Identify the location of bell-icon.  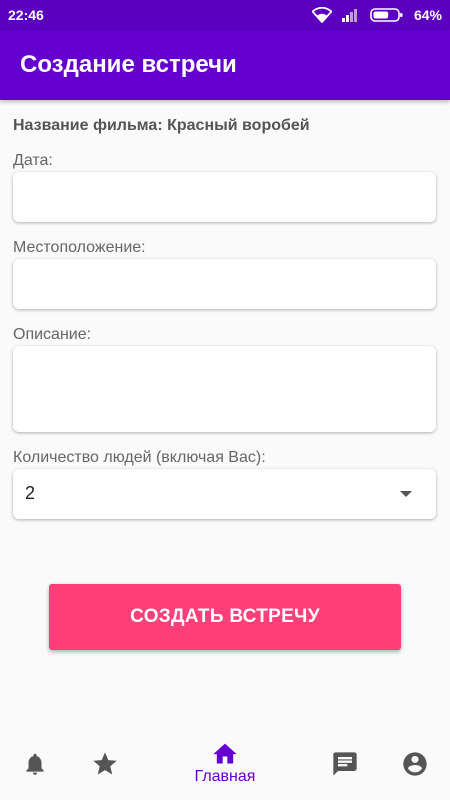
(35, 764).